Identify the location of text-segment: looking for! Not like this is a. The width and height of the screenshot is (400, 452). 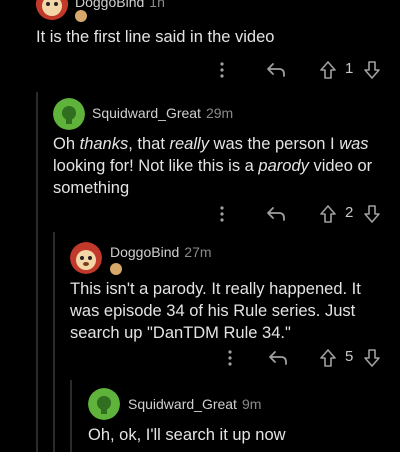
(156, 166).